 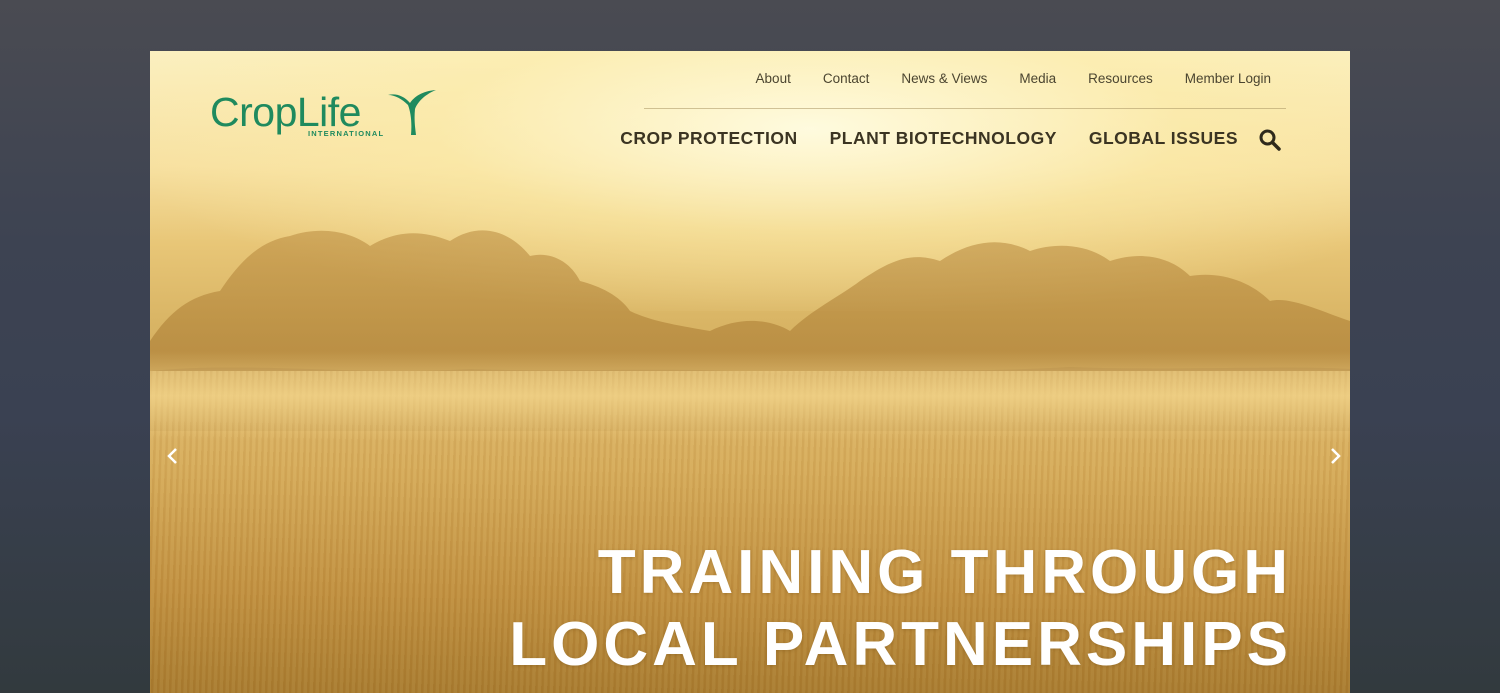 What do you see at coordinates (1270, 140) in the screenshot?
I see `search-icon` at bounding box center [1270, 140].